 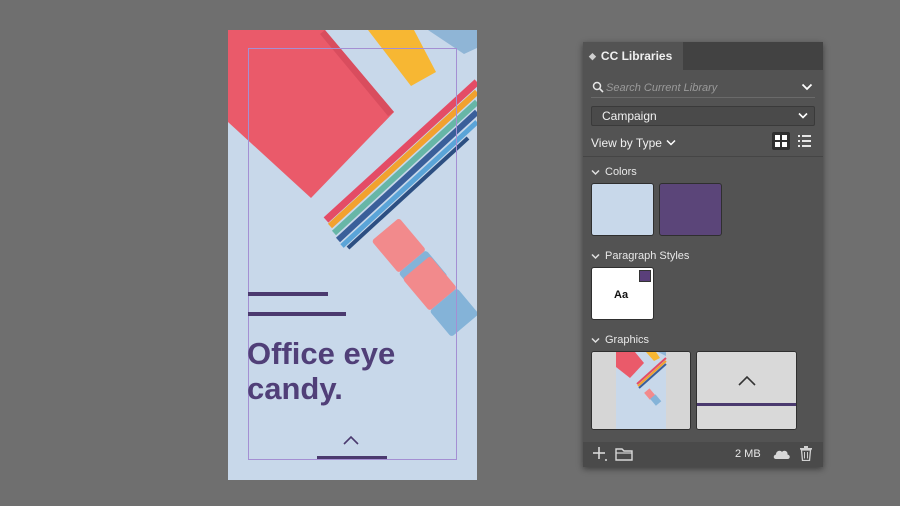 I want to click on folder-icon, so click(x=624, y=454).